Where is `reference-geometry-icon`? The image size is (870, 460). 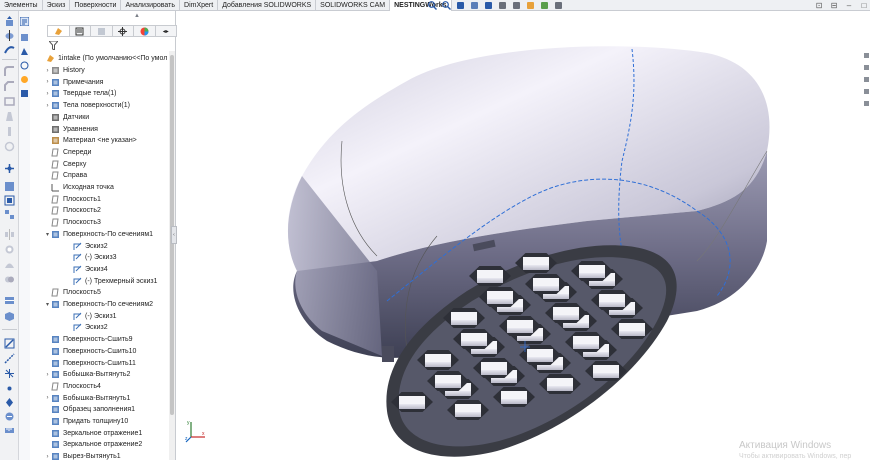 reference-geometry-icon is located at coordinates (9, 168).